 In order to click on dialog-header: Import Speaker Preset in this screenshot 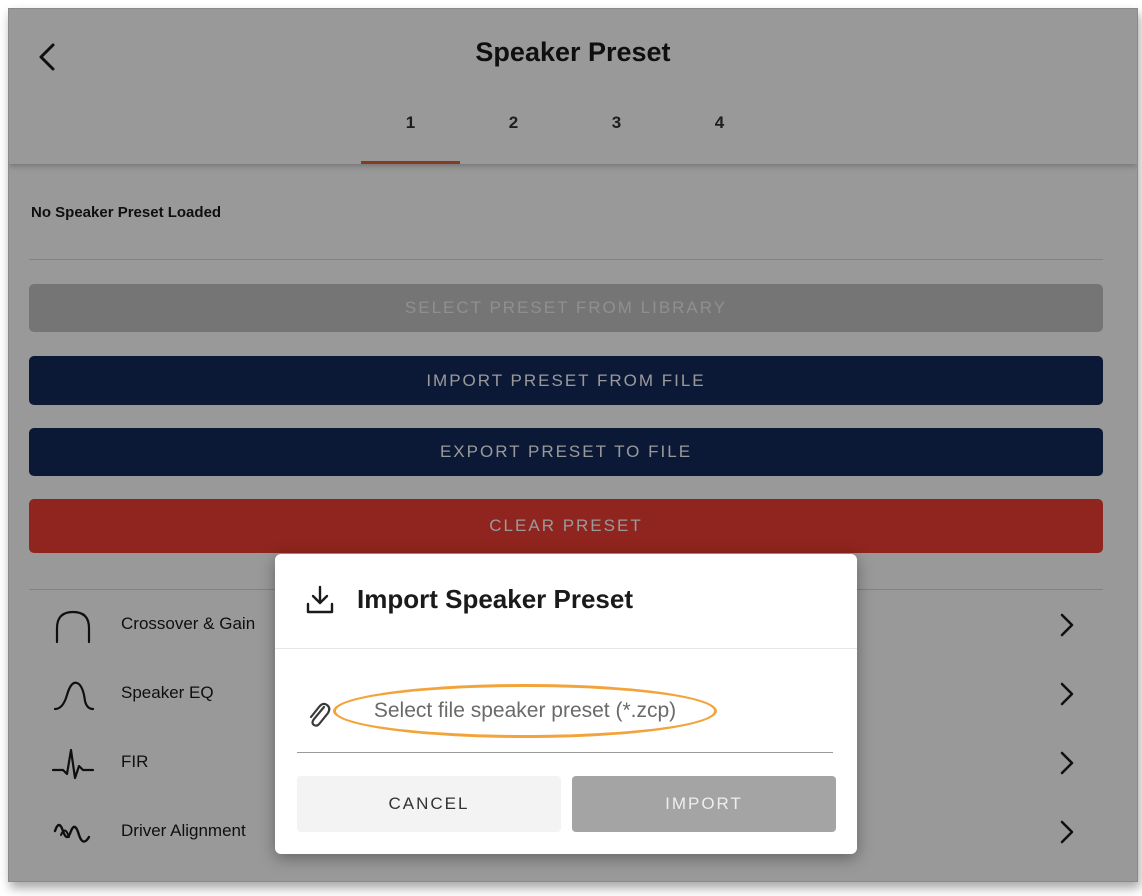, I will do `click(566, 601)`.